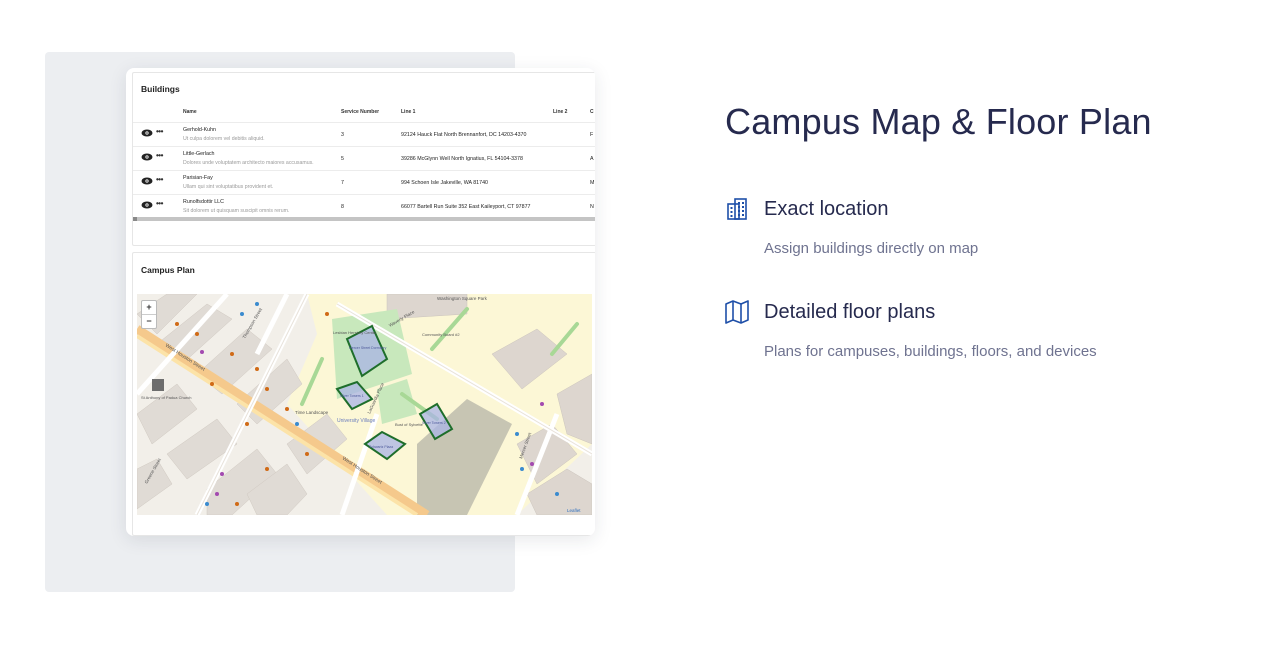  I want to click on label-building-b: Silver Towers 1, so click(352, 396).